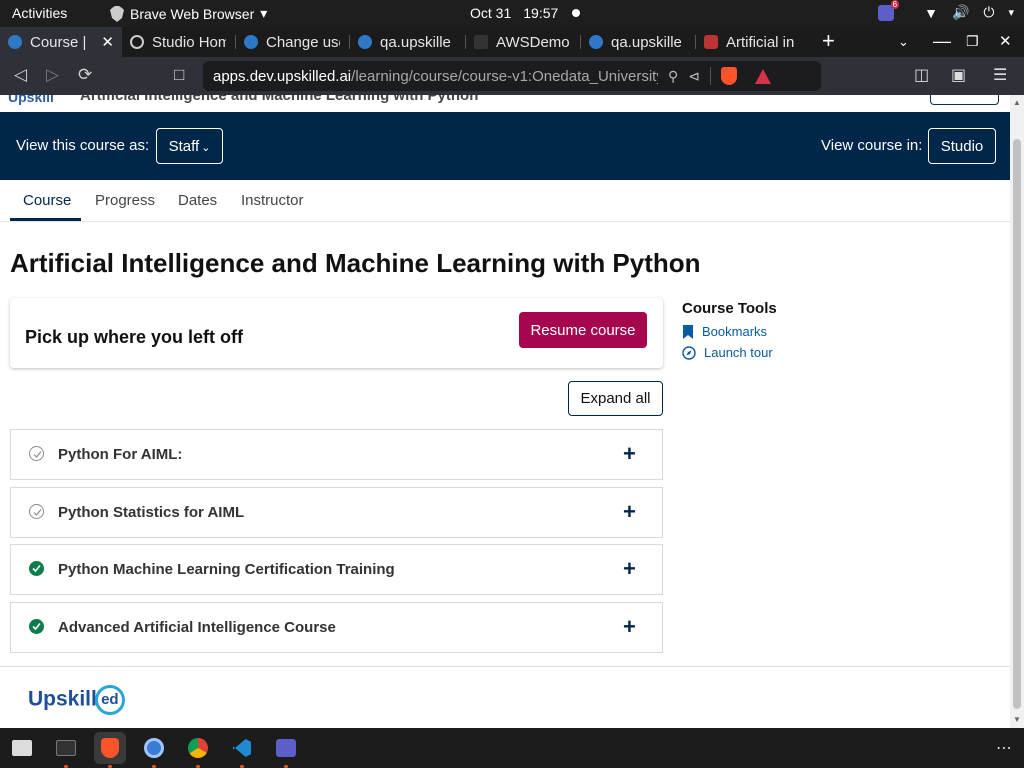 The height and width of the screenshot is (768, 1024). What do you see at coordinates (738, 352) in the screenshot?
I see `launch-tour-label: Launch tour` at bounding box center [738, 352].